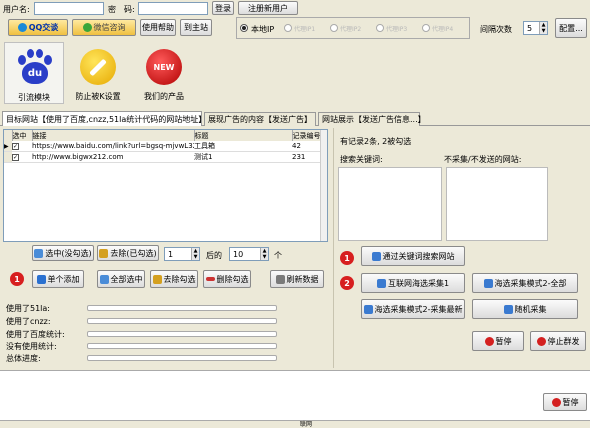 The height and width of the screenshot is (428, 590). I want to click on remove-checked-button: 去除(已勾选), so click(128, 253).